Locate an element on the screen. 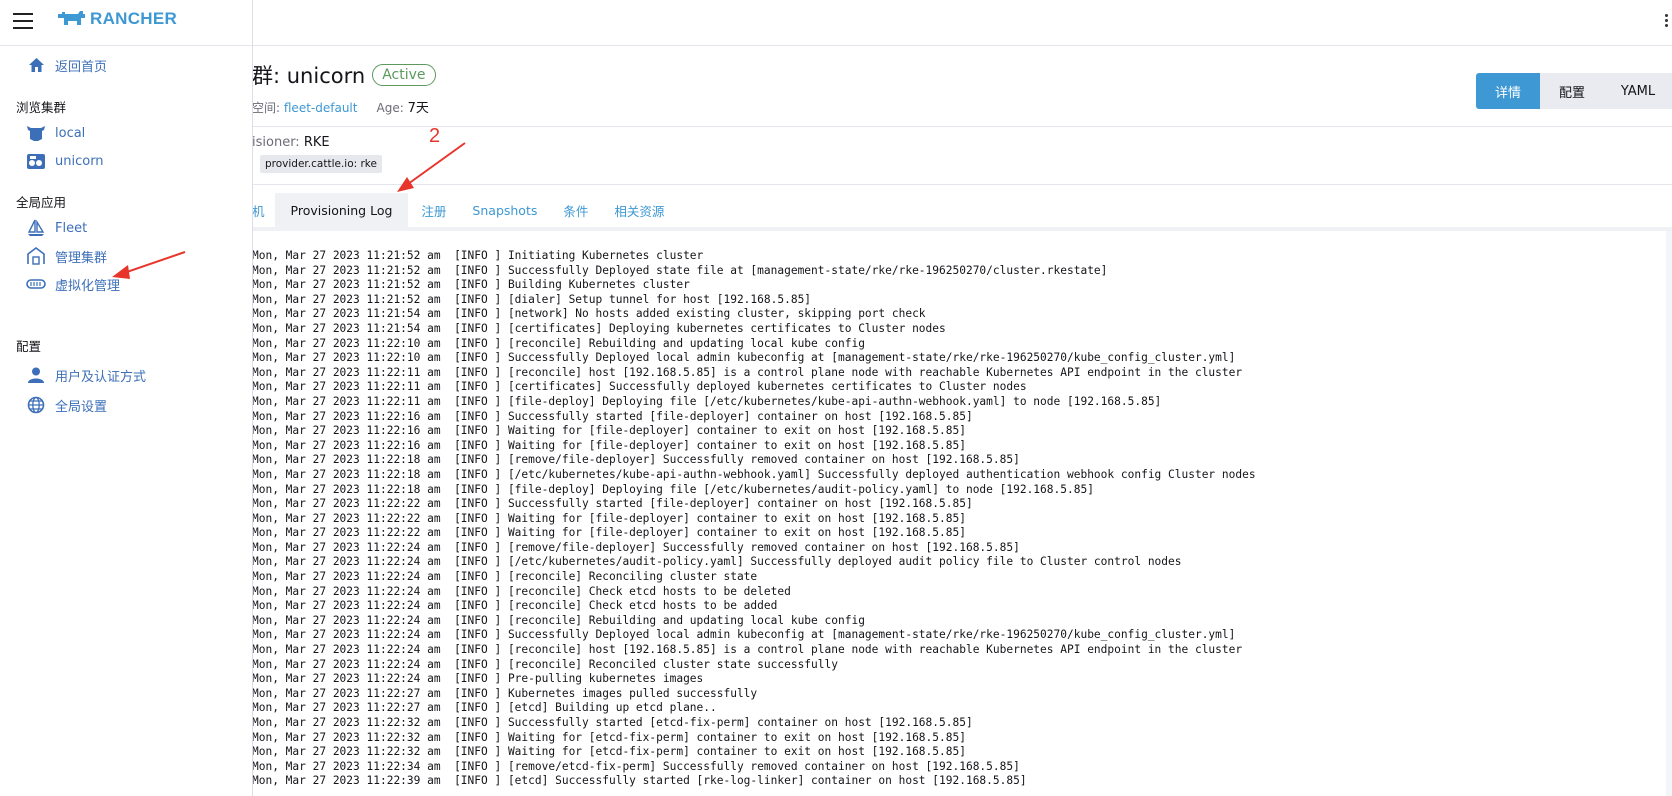 The width and height of the screenshot is (1672, 796). rancher-cow-icon is located at coordinates (71, 18).